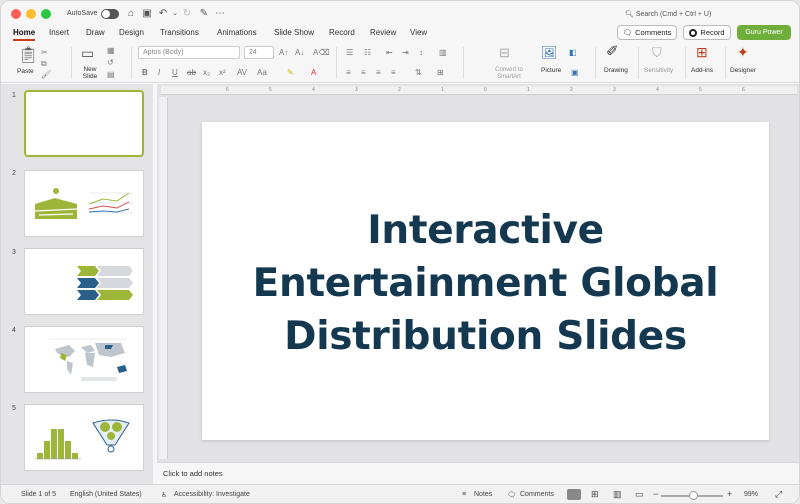  Describe the element at coordinates (147, 14) in the screenshot. I see `save-icon: ▣` at that location.